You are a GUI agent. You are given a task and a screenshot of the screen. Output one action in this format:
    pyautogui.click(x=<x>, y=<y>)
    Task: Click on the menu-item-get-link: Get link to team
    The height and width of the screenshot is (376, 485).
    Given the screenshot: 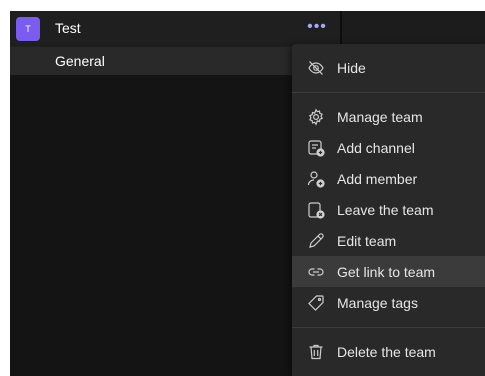 What is the action you would take?
    pyautogui.click(x=388, y=271)
    